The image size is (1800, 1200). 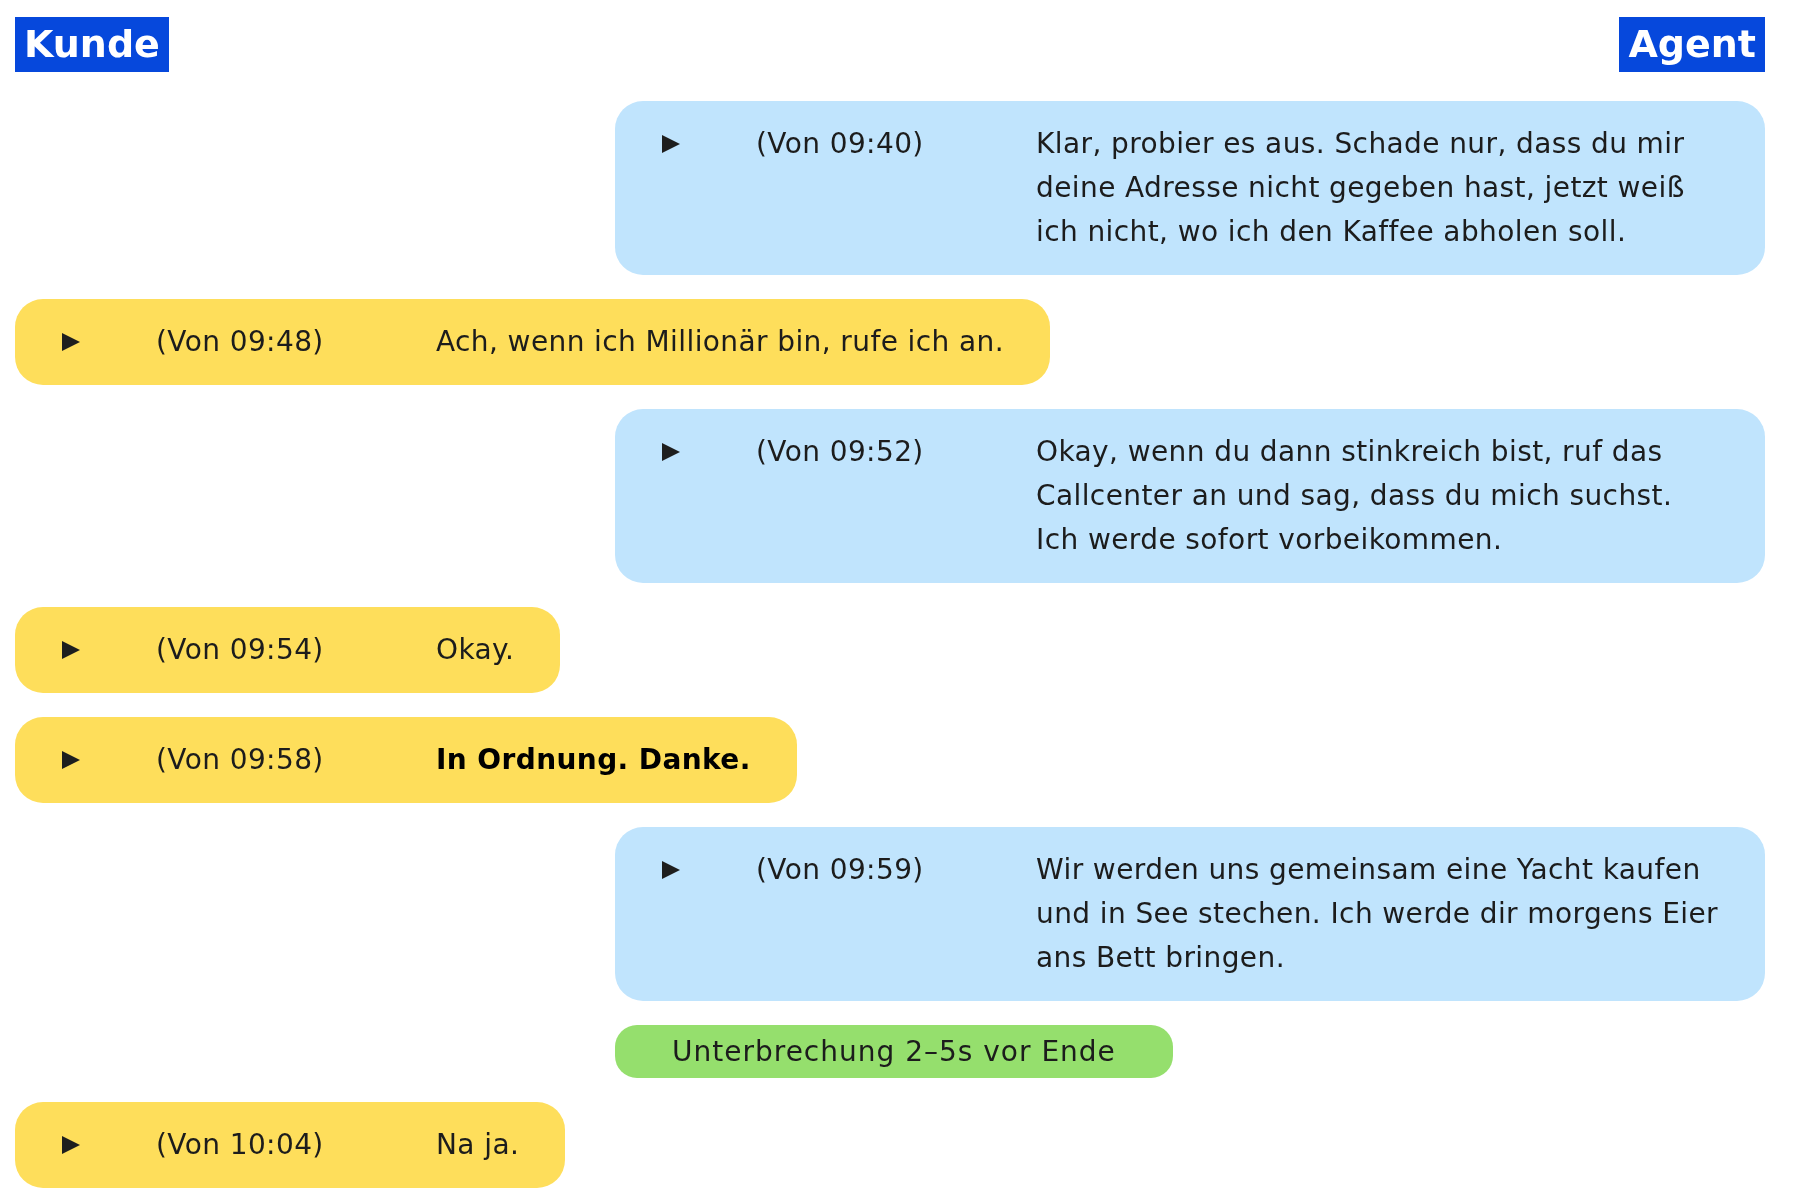 I want to click on timestamp: (Von 09:40), so click(x=840, y=144).